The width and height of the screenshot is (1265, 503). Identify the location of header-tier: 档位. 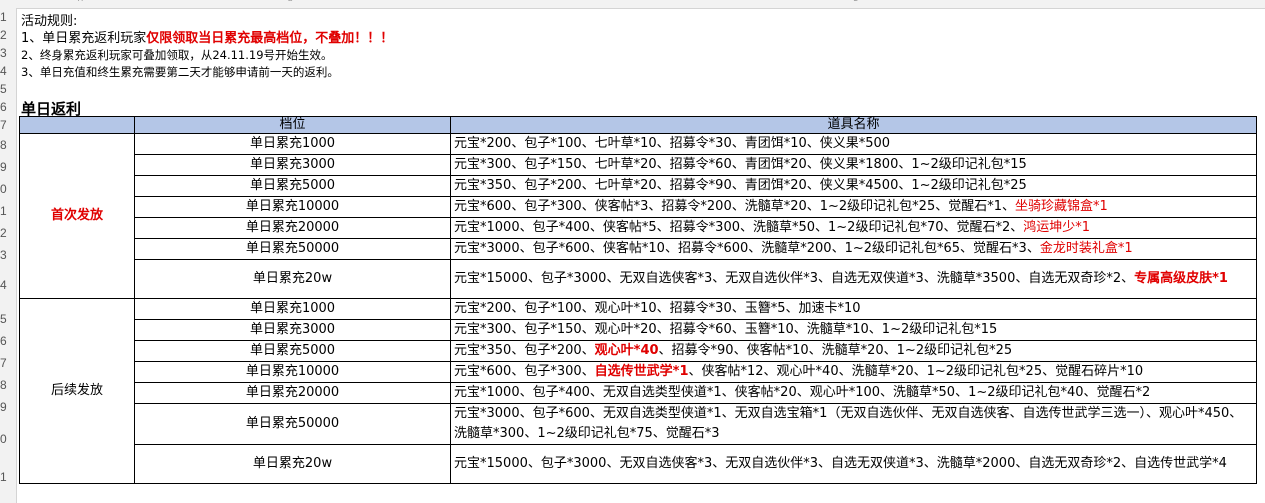
(292, 125).